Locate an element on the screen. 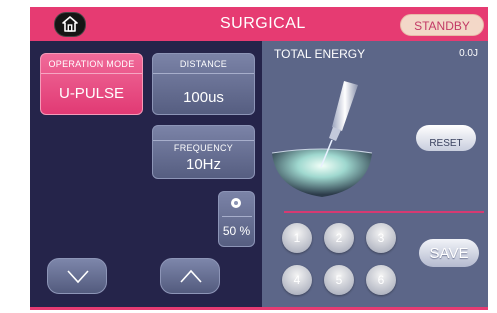 Image resolution: width=497 pixels, height=313 pixels. frequency-label: FREQUENCY is located at coordinates (203, 146).